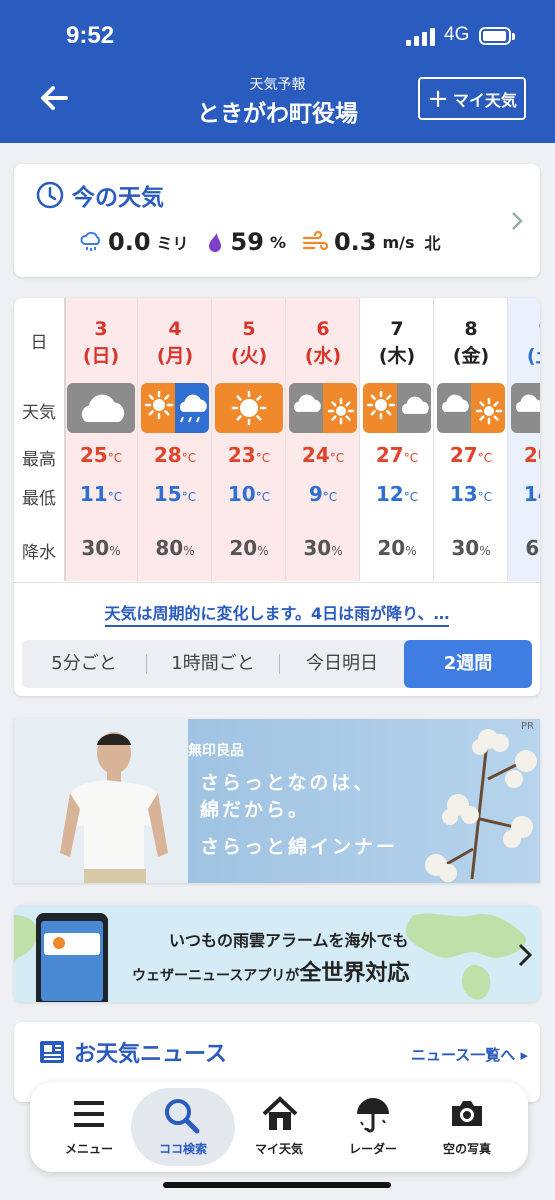 This screenshot has width=555, height=1200. I want to click on humidity-drop-icon, so click(214, 242).